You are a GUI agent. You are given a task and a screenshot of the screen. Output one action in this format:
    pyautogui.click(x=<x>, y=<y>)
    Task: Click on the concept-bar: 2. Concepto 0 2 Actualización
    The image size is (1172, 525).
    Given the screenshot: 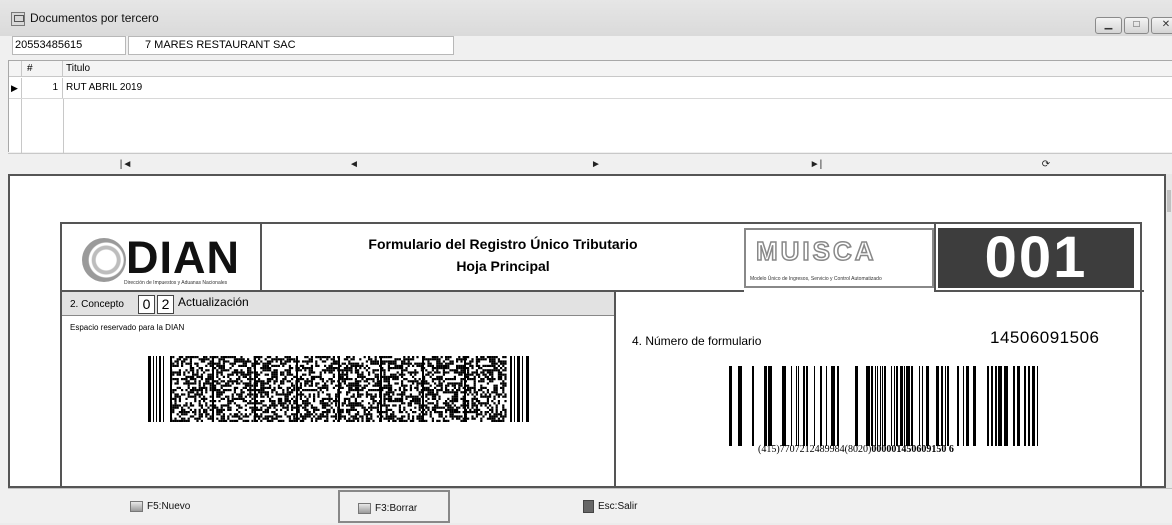 What is the action you would take?
    pyautogui.click(x=338, y=304)
    